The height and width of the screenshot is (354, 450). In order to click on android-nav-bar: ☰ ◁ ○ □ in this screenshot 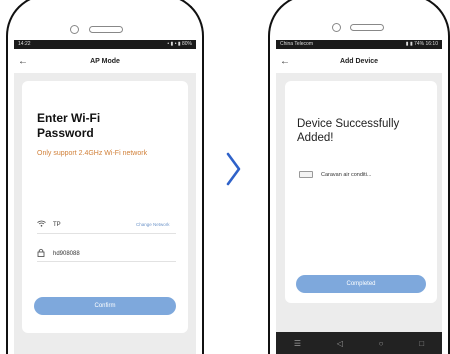, I will do `click(359, 343)`.